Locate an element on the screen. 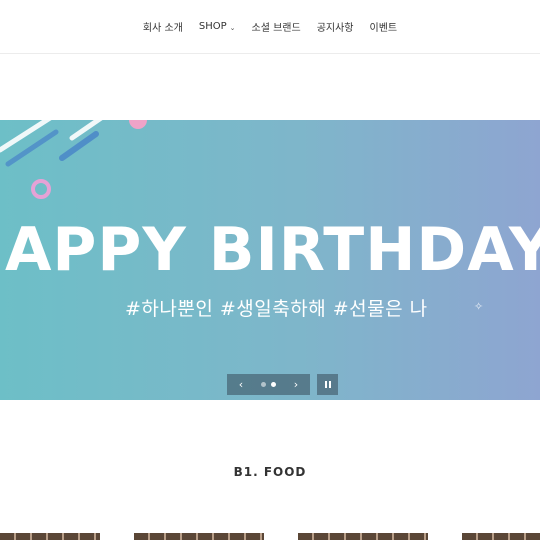 This screenshot has width=540, height=540. hero-headline: APPY BIRTHDAY is located at coordinates (272, 250).